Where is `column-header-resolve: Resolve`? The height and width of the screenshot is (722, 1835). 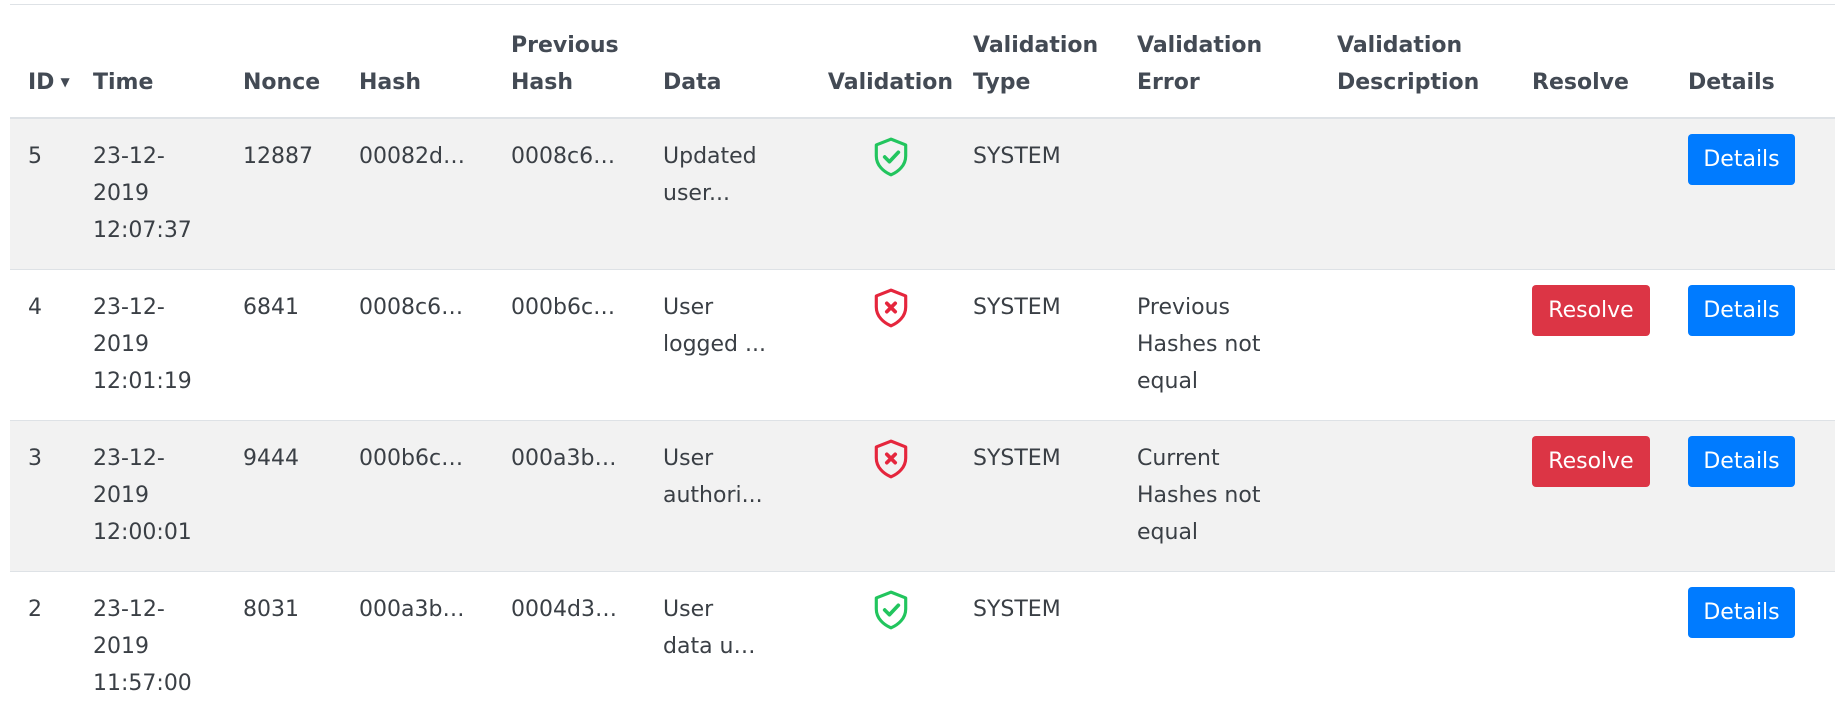
column-header-resolve: Resolve is located at coordinates (1610, 62).